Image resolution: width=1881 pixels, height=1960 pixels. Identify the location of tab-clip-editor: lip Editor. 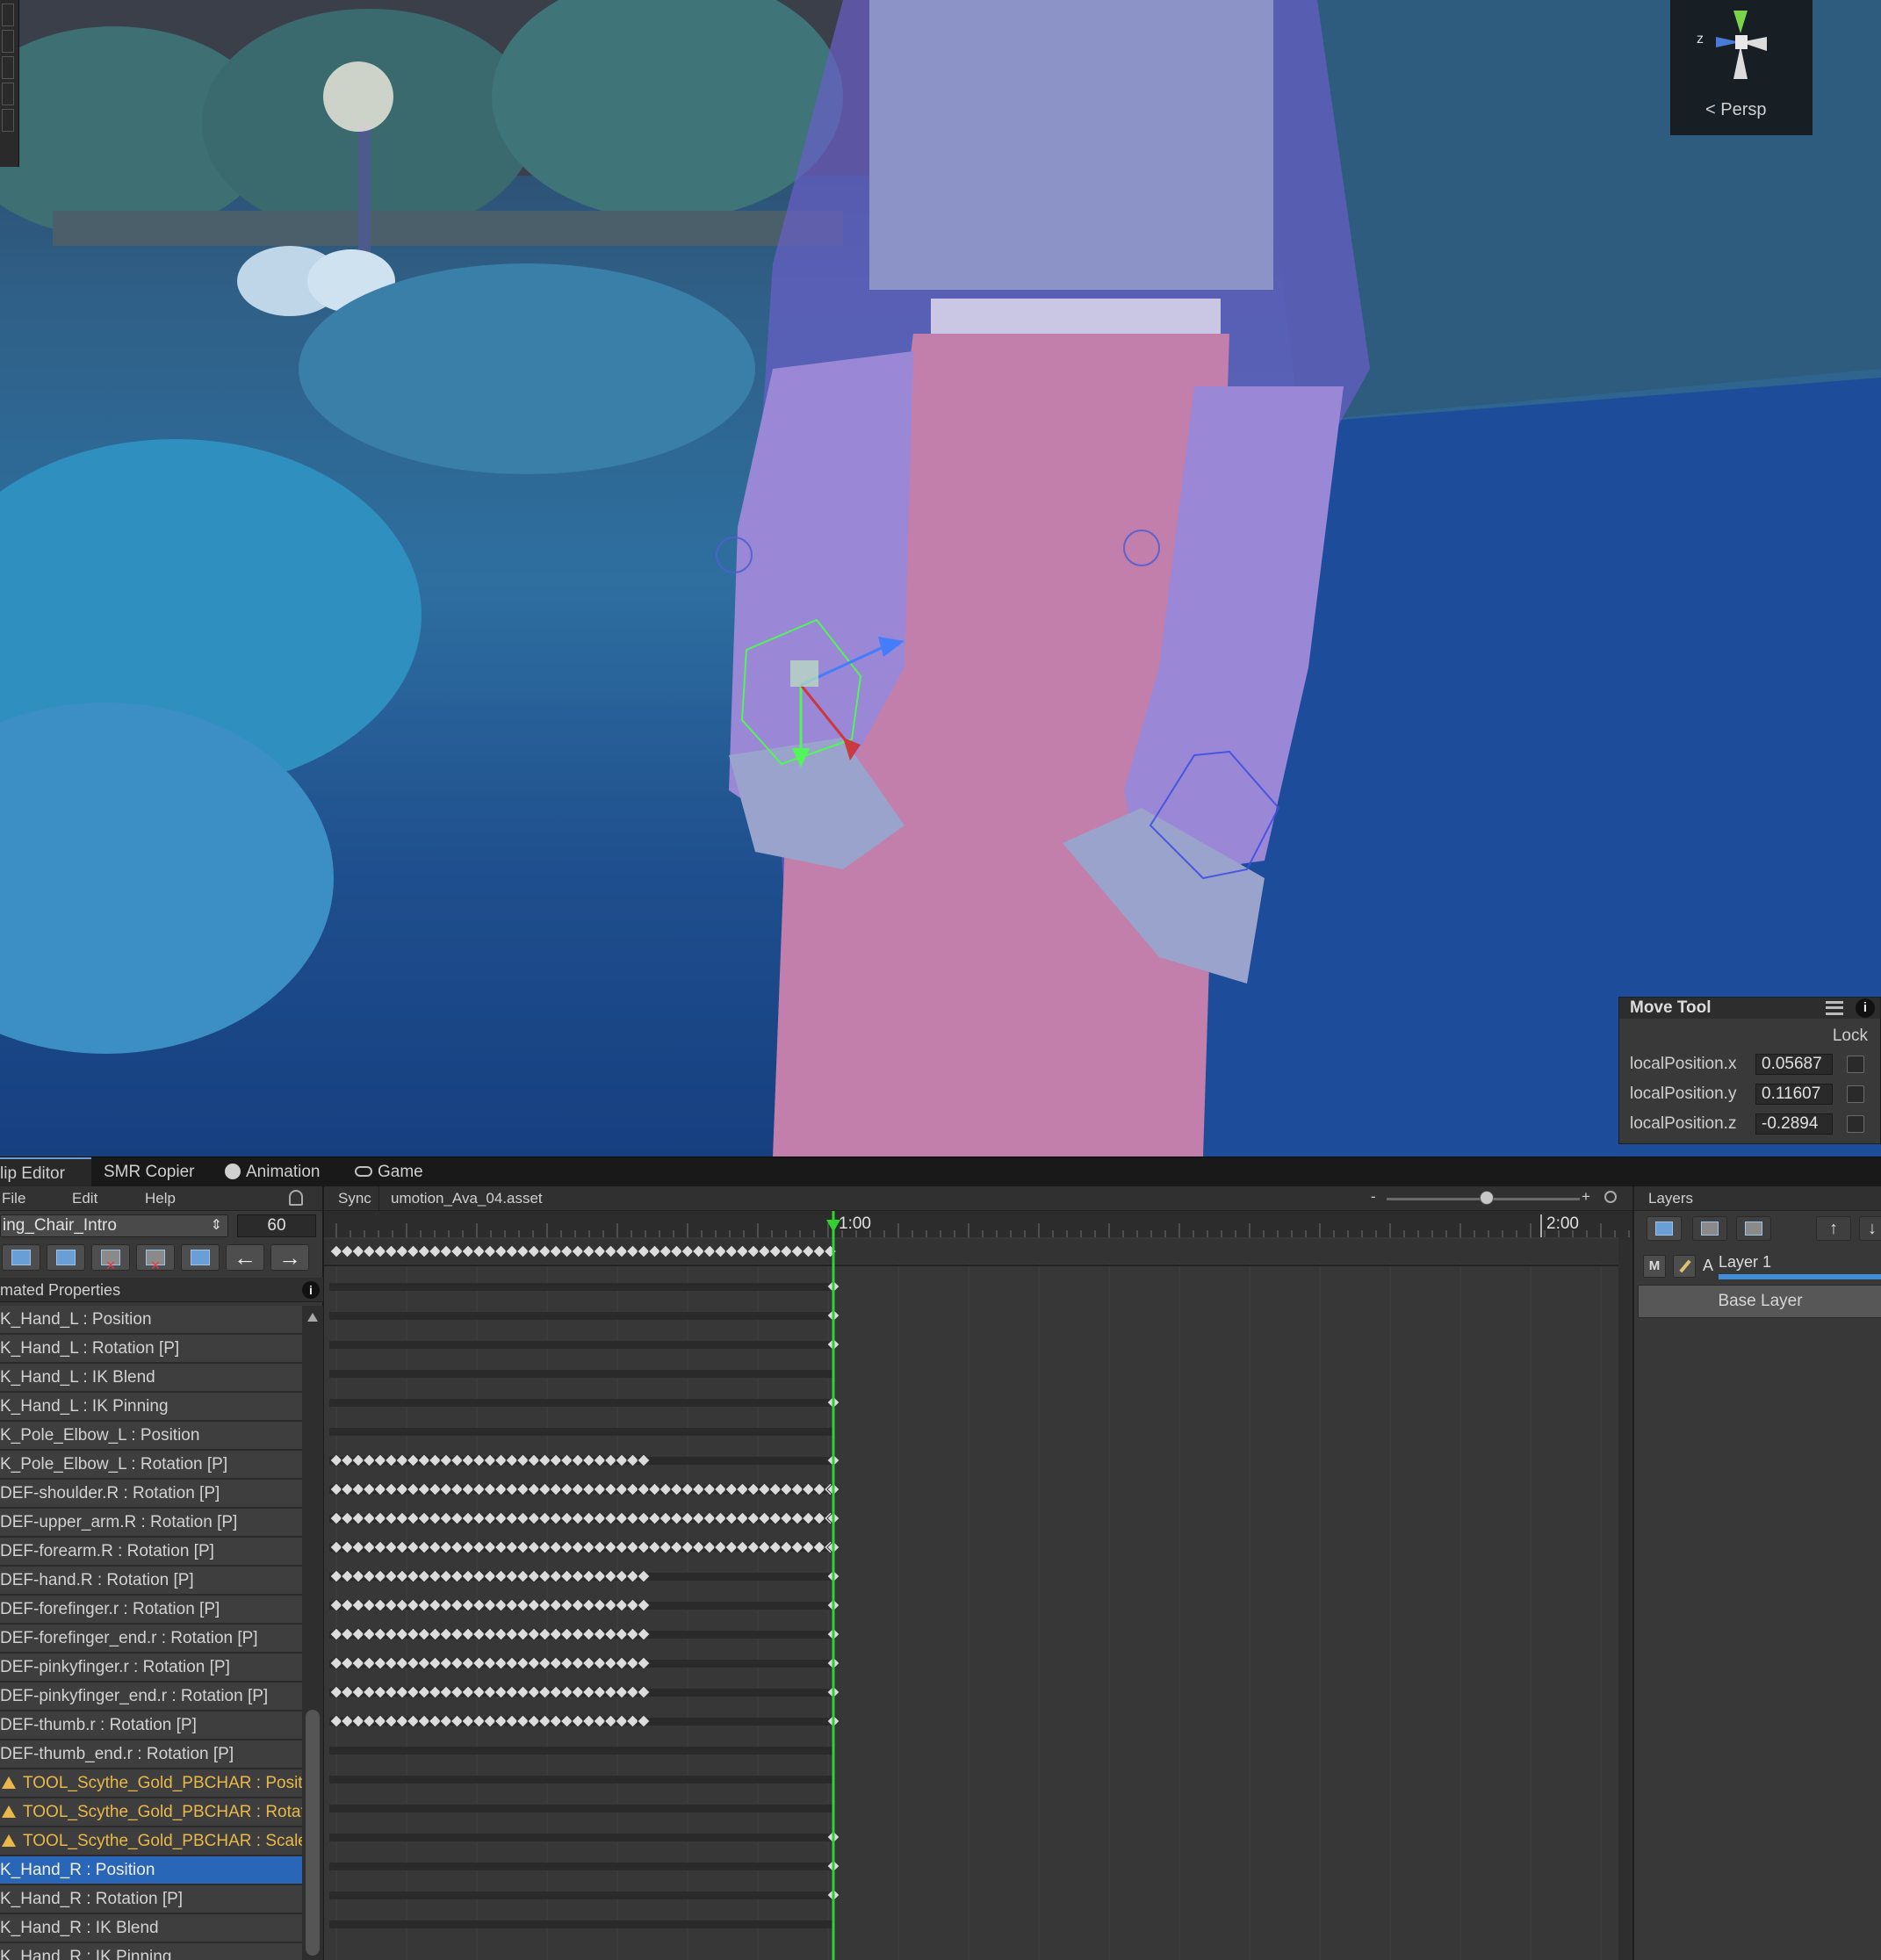
(45, 1172).